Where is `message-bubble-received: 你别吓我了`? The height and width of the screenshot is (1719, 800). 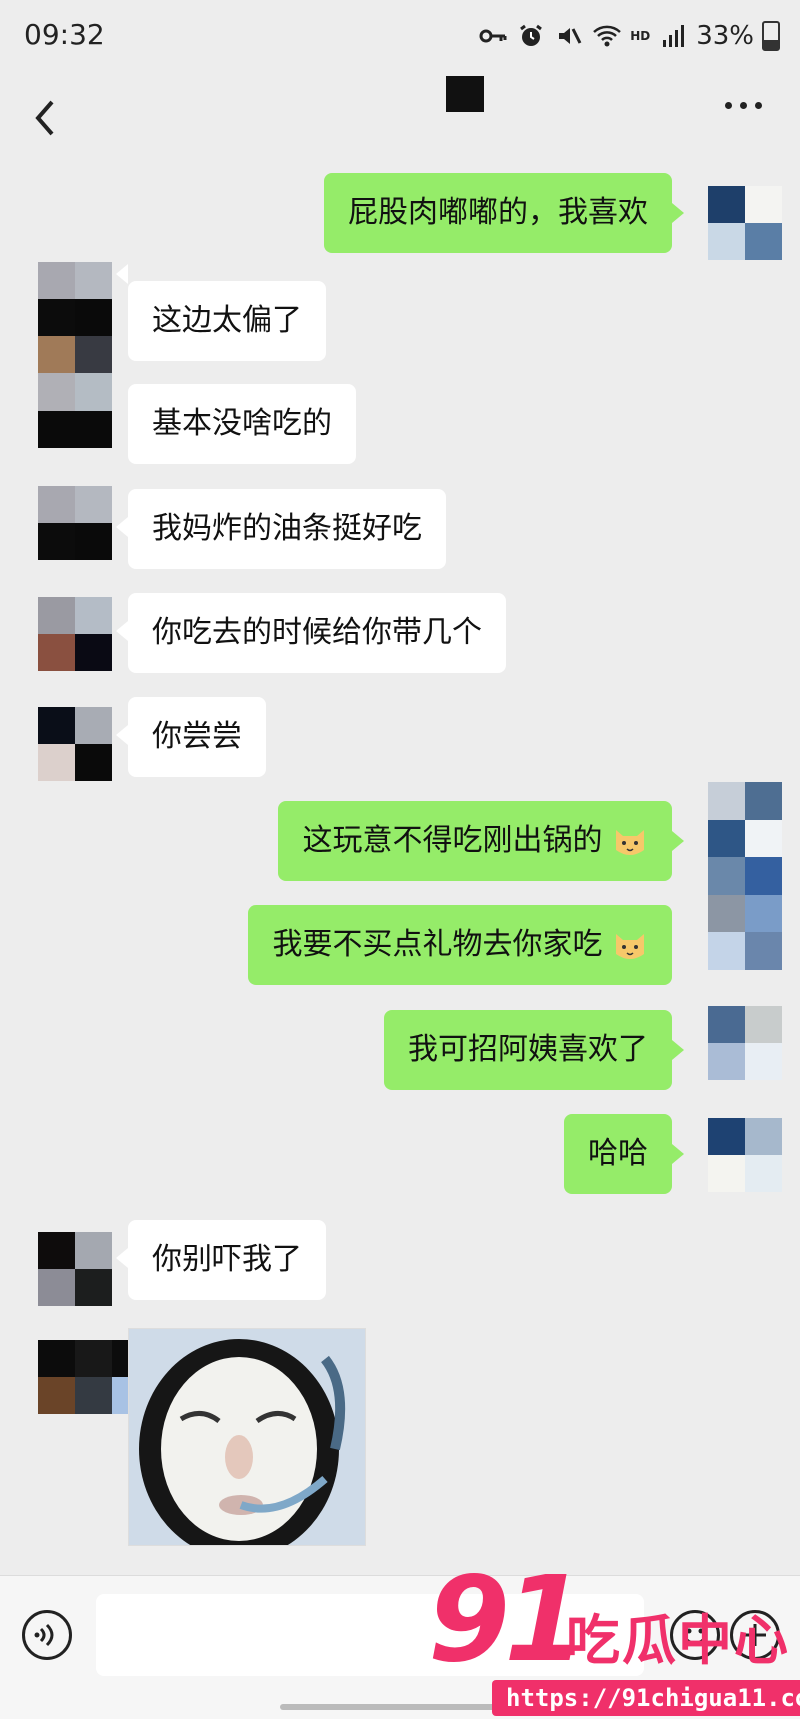 message-bubble-received: 你别吓我了 is located at coordinates (227, 1260).